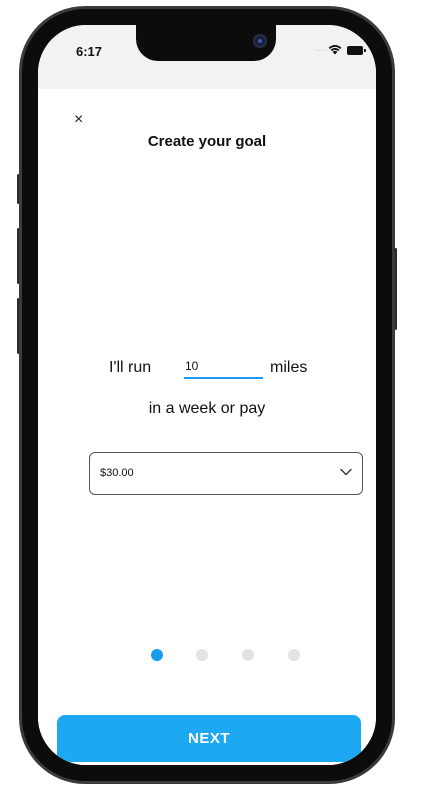  Describe the element at coordinates (89, 51) in the screenshot. I see `status-time: 6:17` at that location.